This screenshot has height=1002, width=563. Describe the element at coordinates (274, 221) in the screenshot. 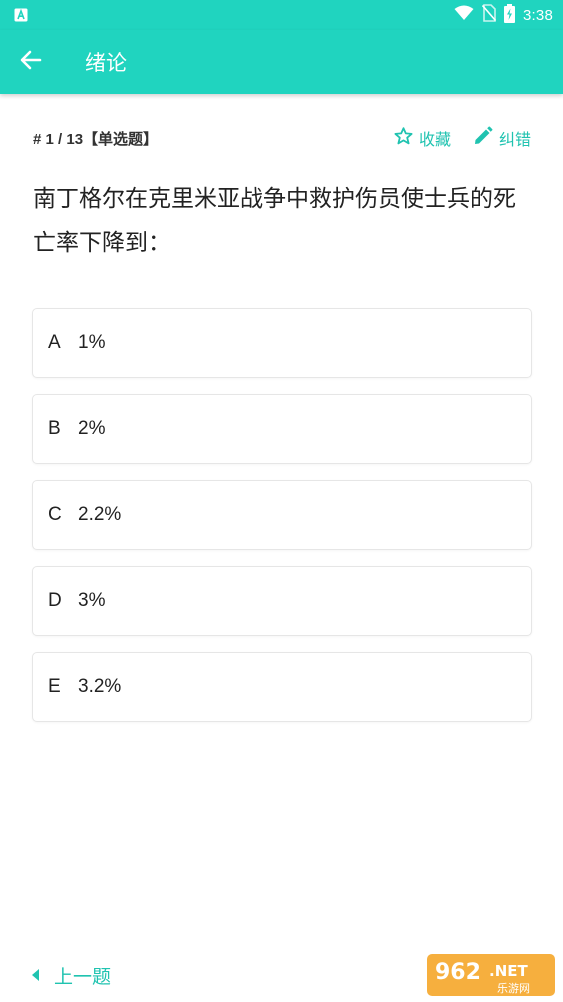

I see `question-text: 南丁格尔在克里米亚战争中救护伤员使士兵的死亡率下降到：` at that location.